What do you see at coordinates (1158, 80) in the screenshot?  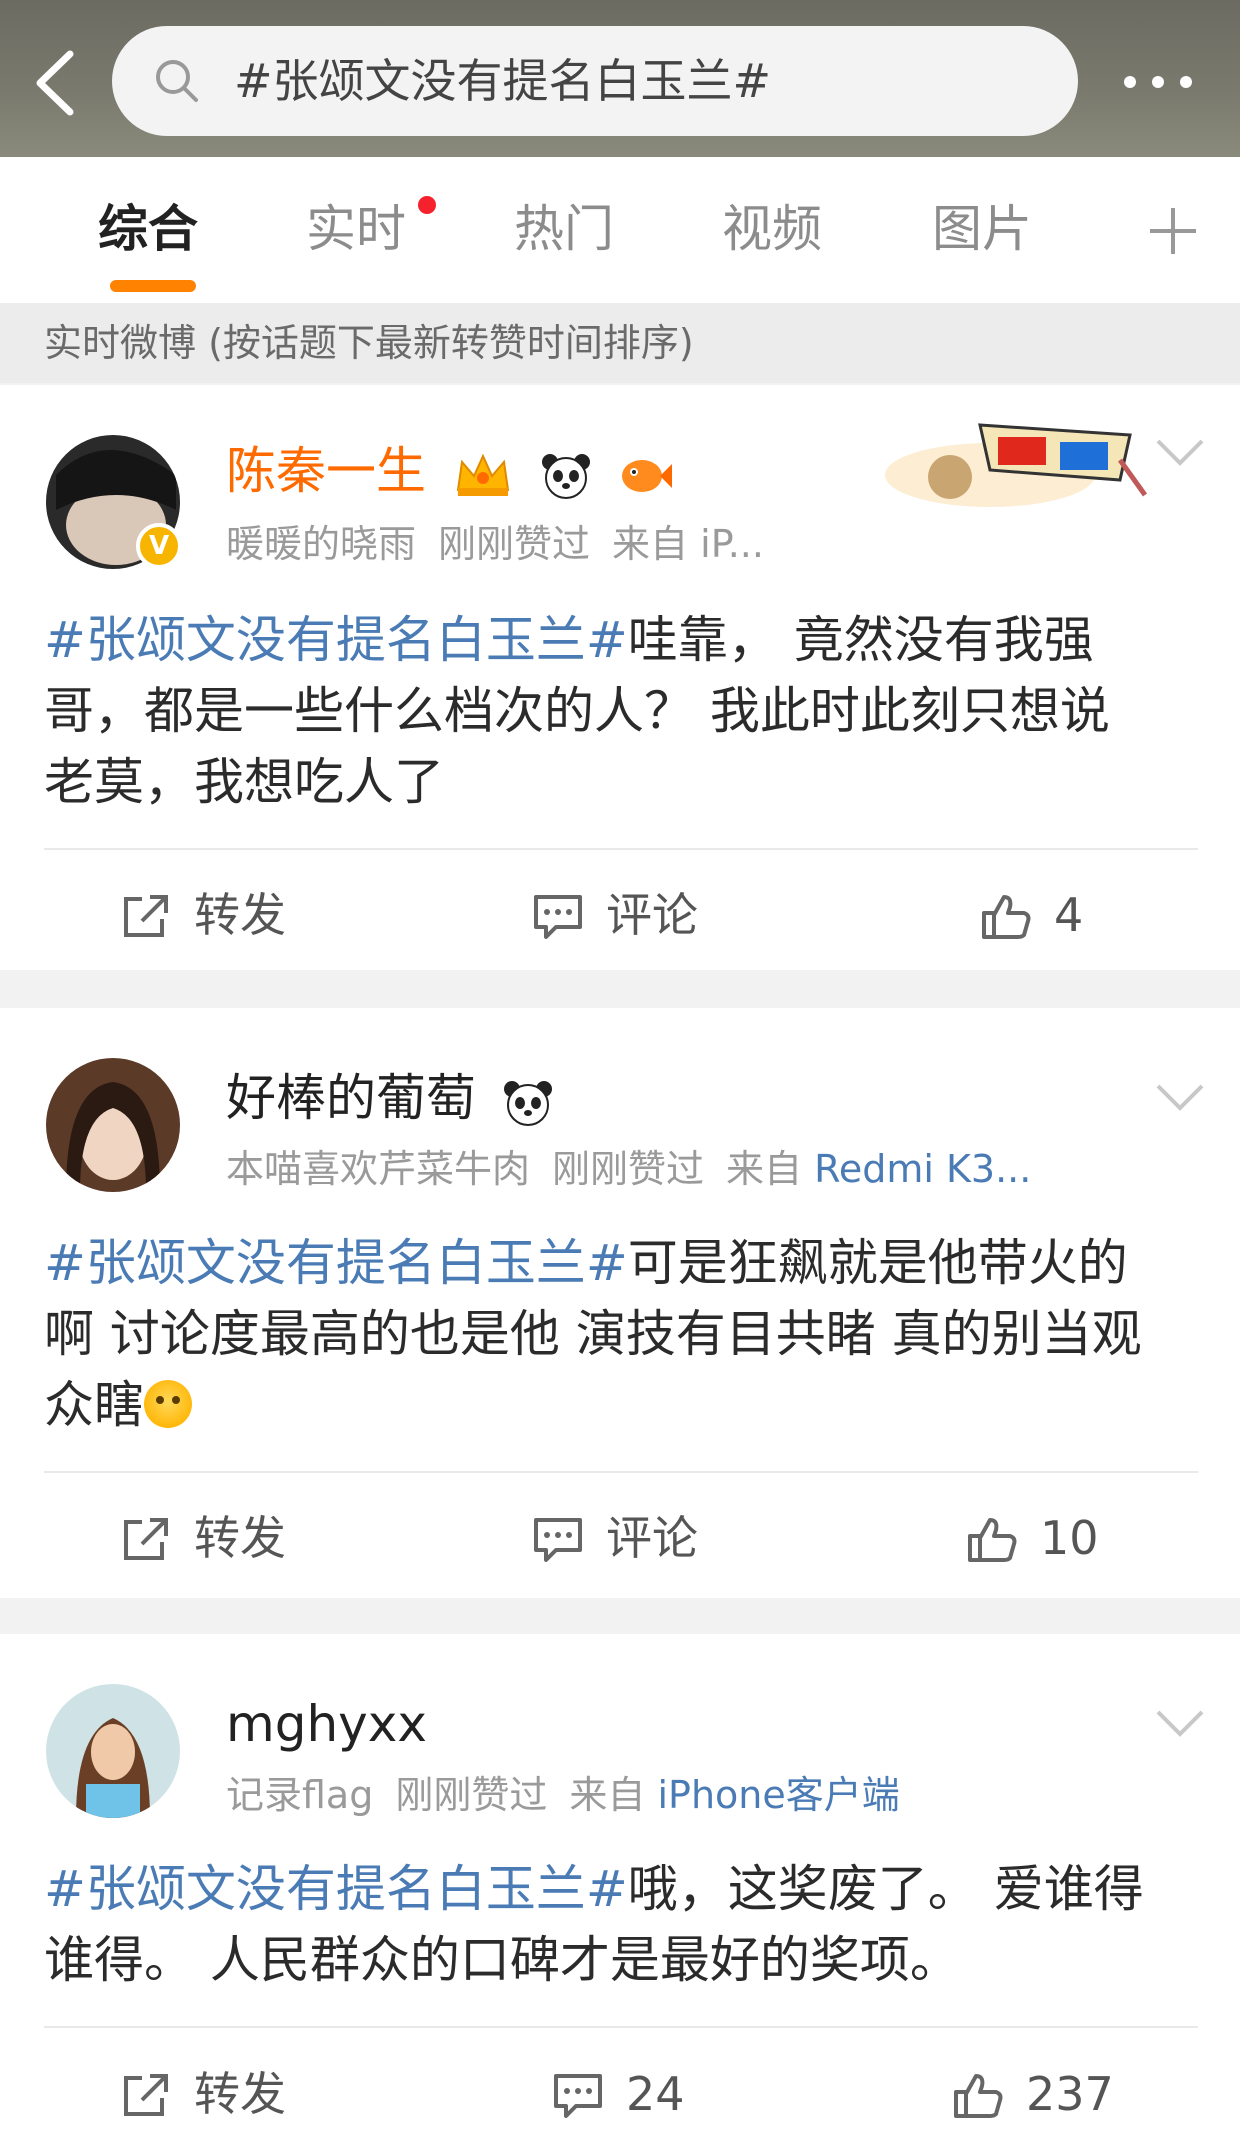 I see `more-options-button` at bounding box center [1158, 80].